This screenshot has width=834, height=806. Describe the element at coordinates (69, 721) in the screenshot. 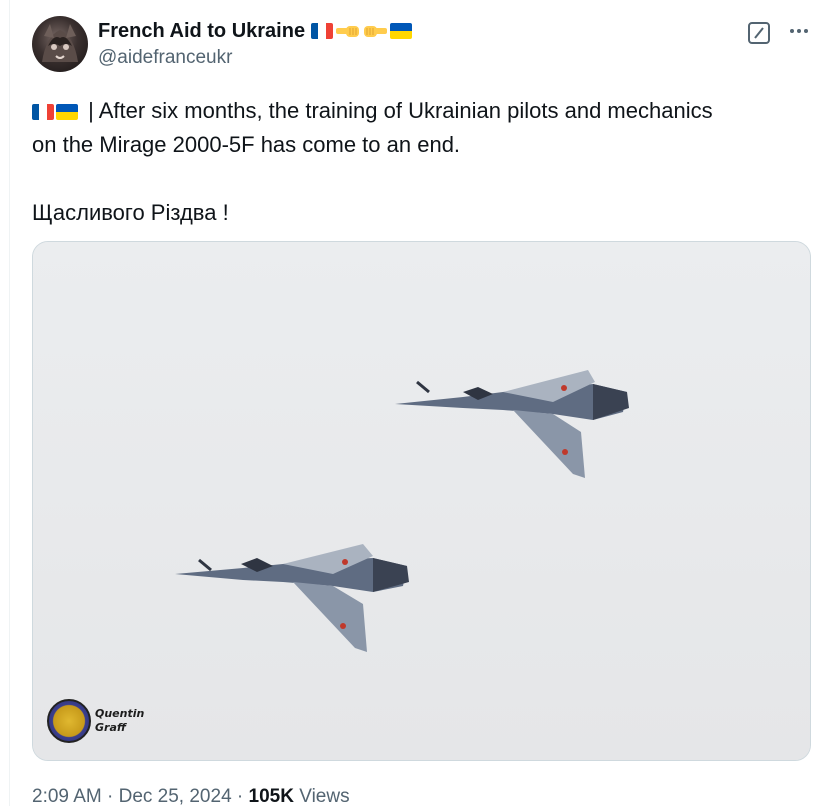

I see `lion-emblem-icon` at that location.